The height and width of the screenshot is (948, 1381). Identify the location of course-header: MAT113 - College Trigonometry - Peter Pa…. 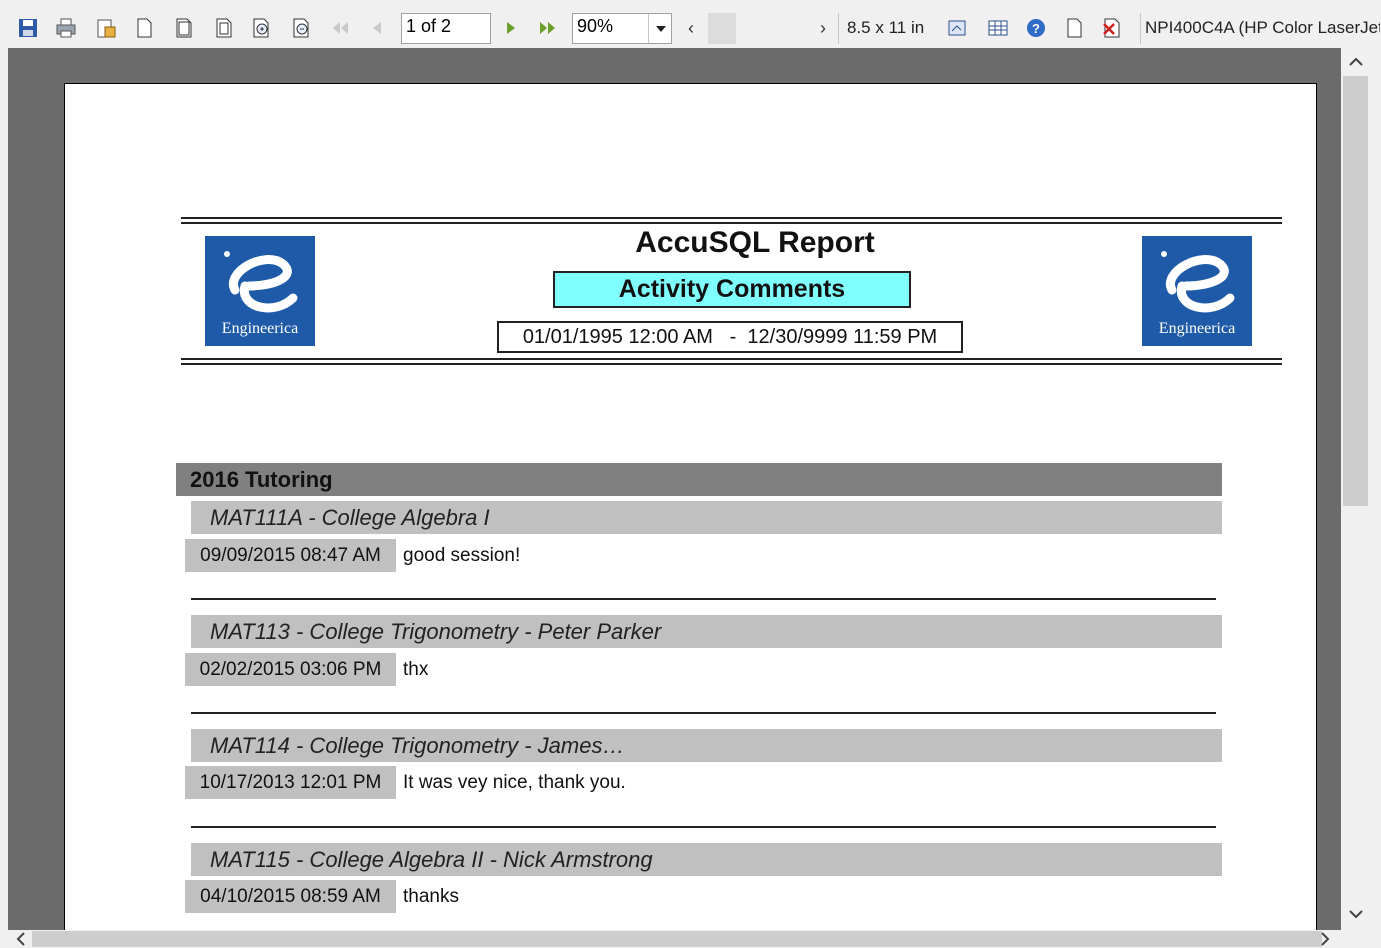
(706, 631).